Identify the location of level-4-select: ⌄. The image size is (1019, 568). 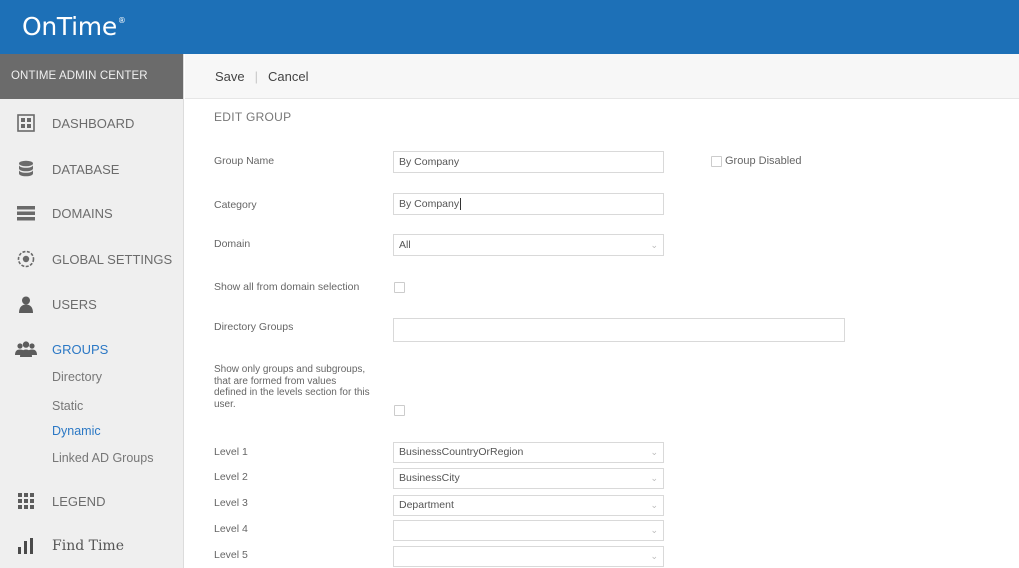
(528, 530).